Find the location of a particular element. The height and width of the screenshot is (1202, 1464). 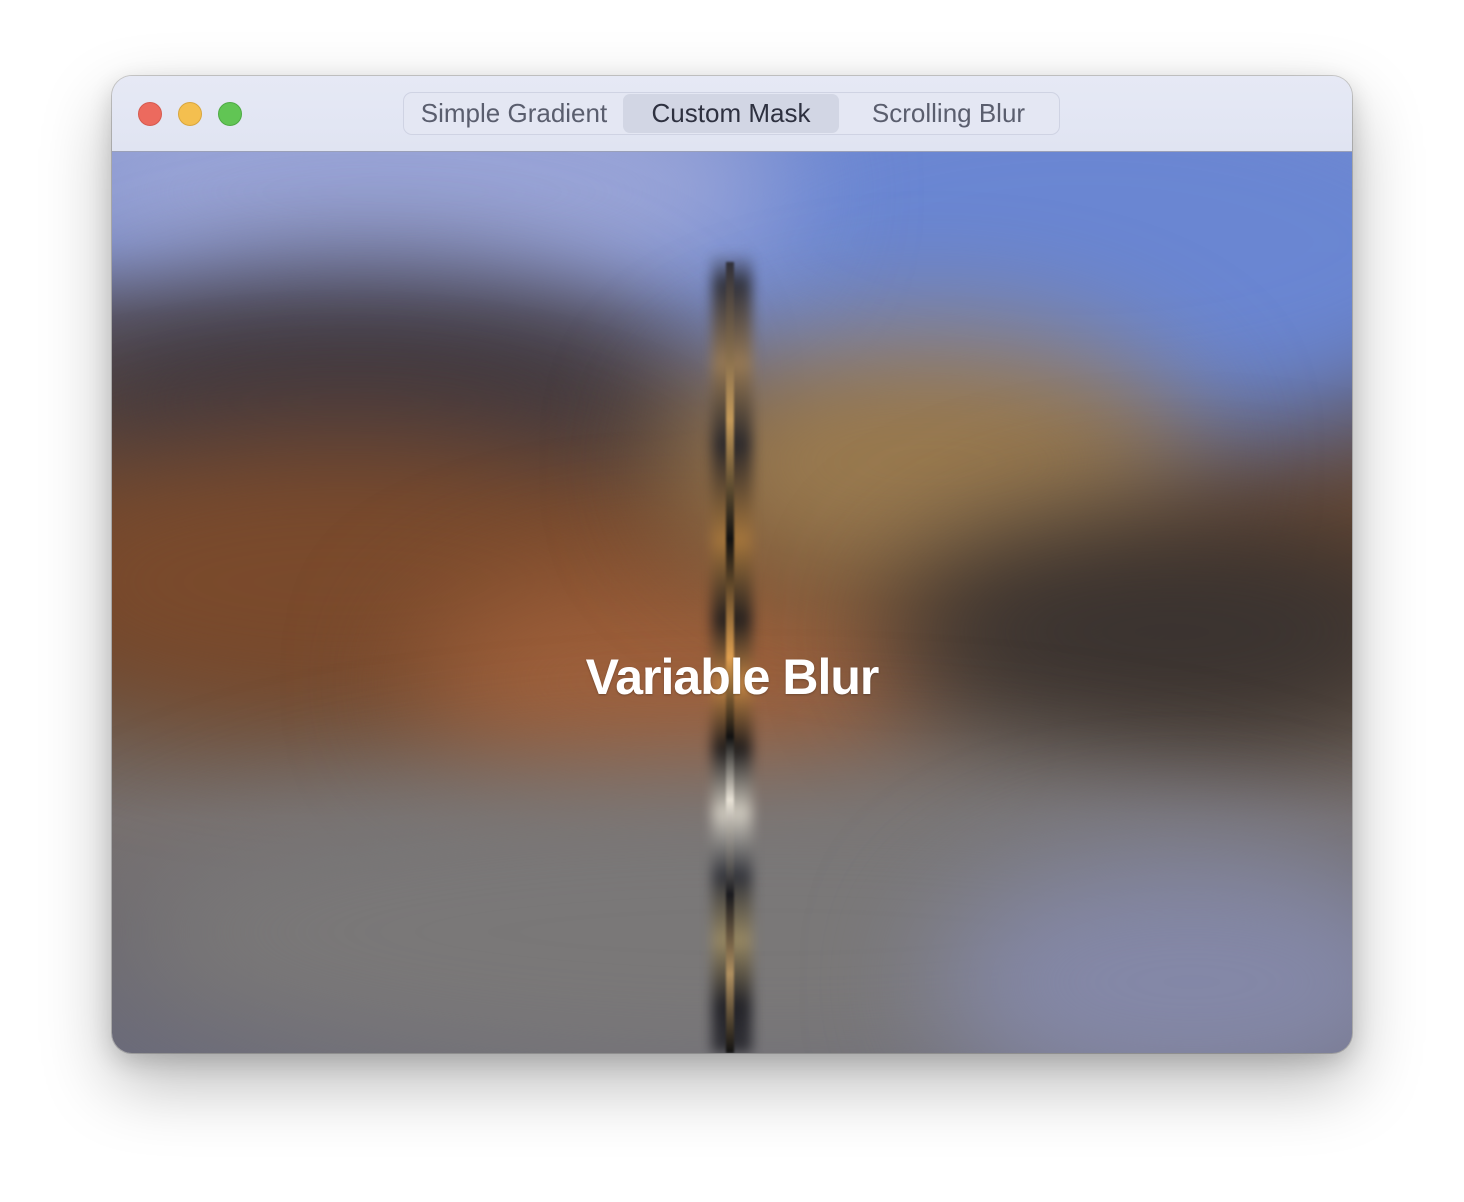

close-button is located at coordinates (150, 114).